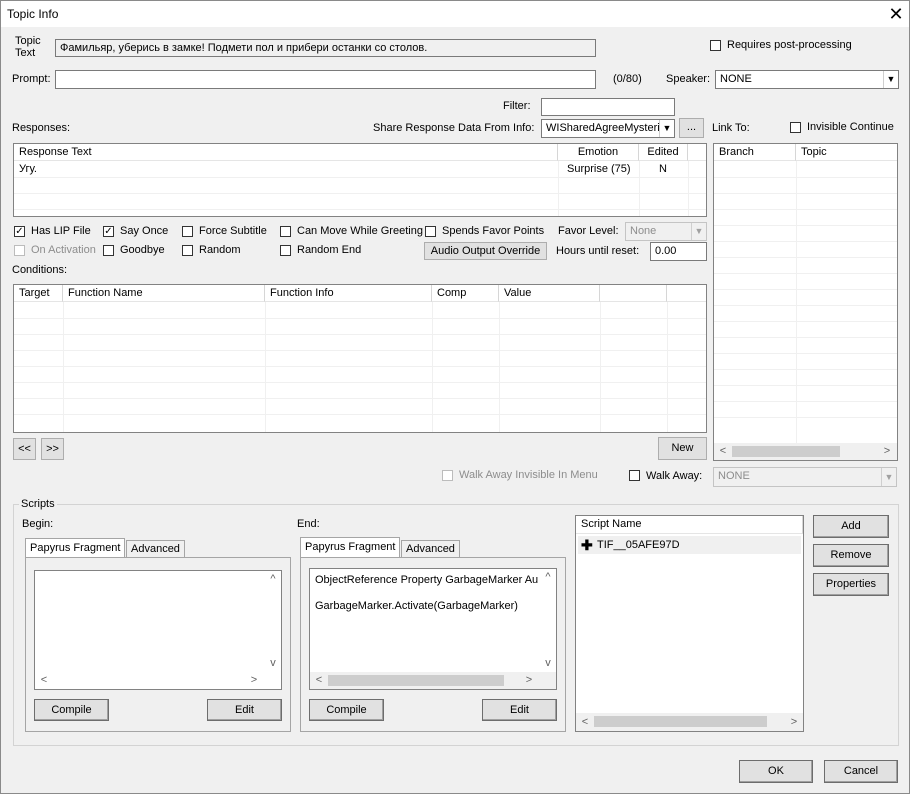  I want to click on col-branch: Branch, so click(755, 152).